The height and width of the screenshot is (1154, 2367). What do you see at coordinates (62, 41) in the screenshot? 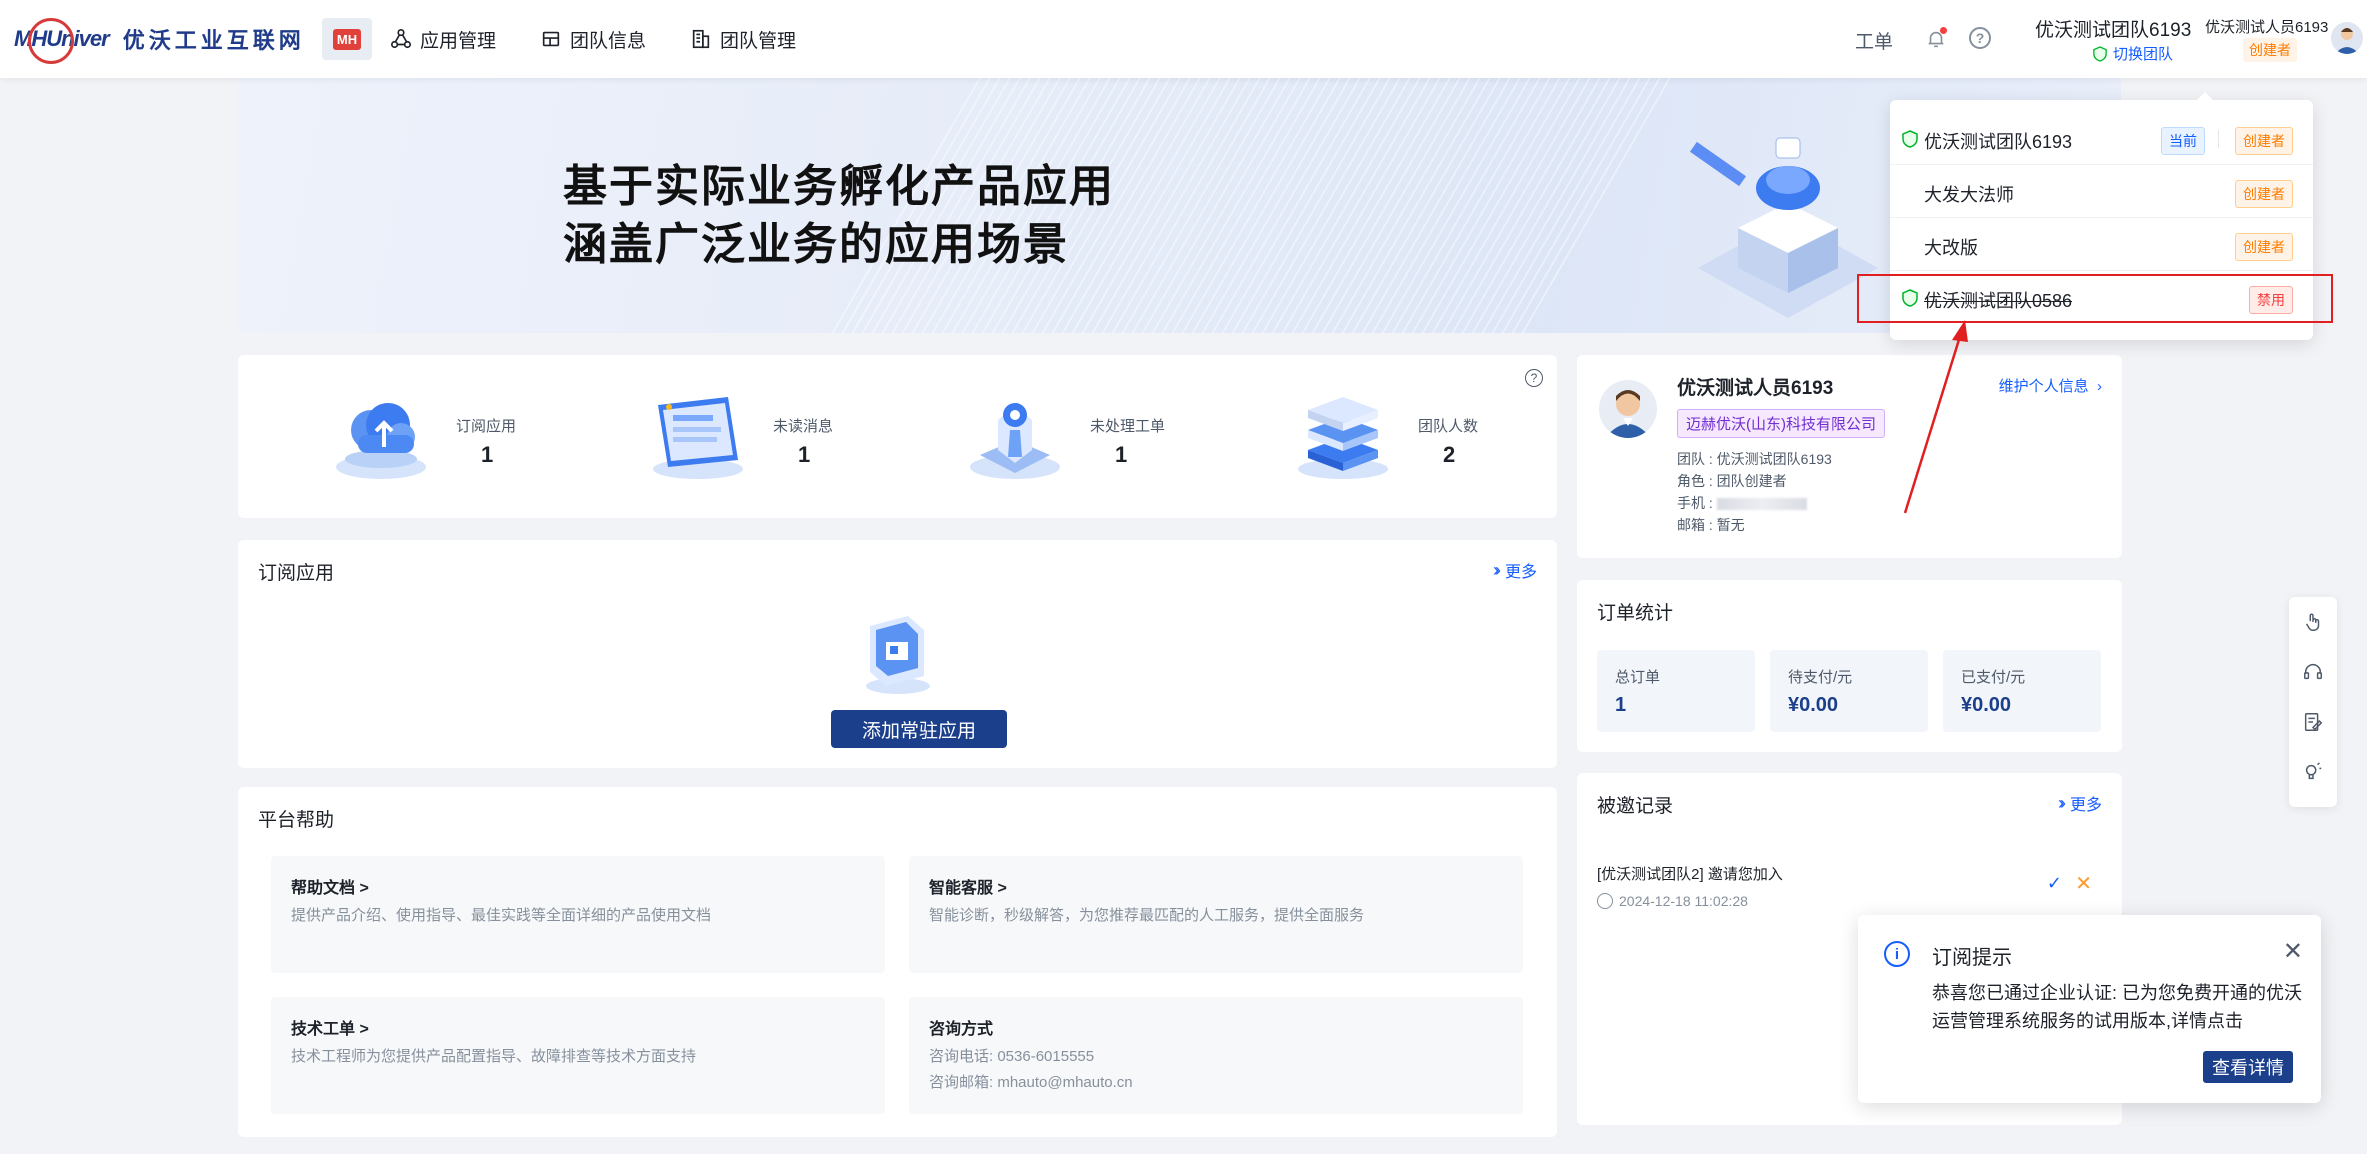
I see `logo-mark: MHUniver` at bounding box center [62, 41].